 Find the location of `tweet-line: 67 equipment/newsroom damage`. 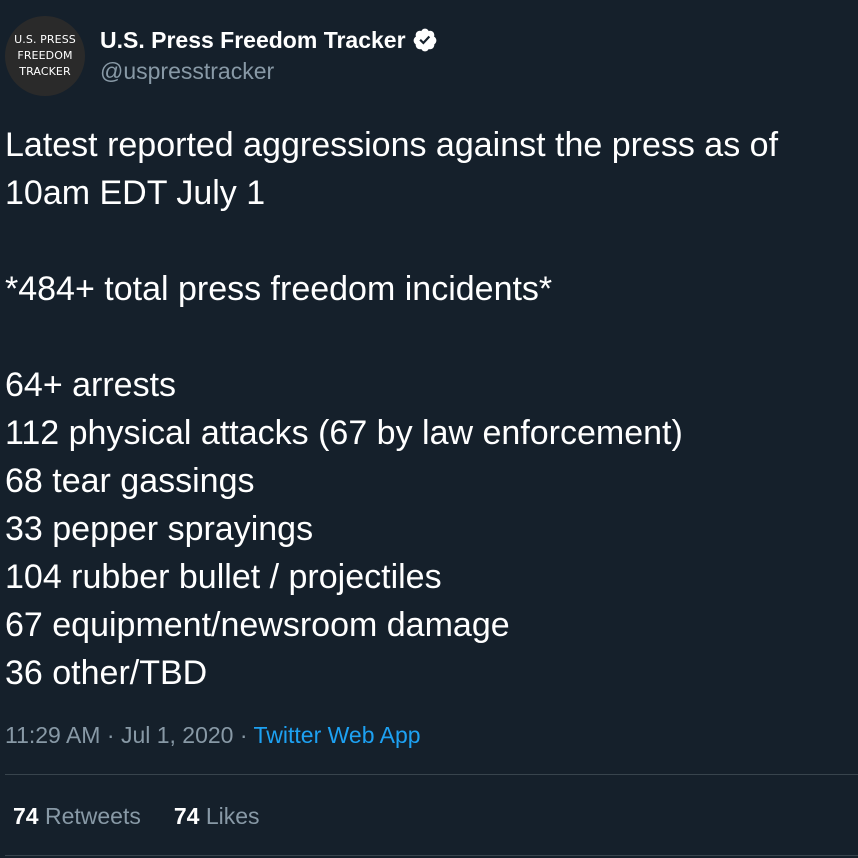

tweet-line: 67 equipment/newsroom damage is located at coordinates (257, 625).